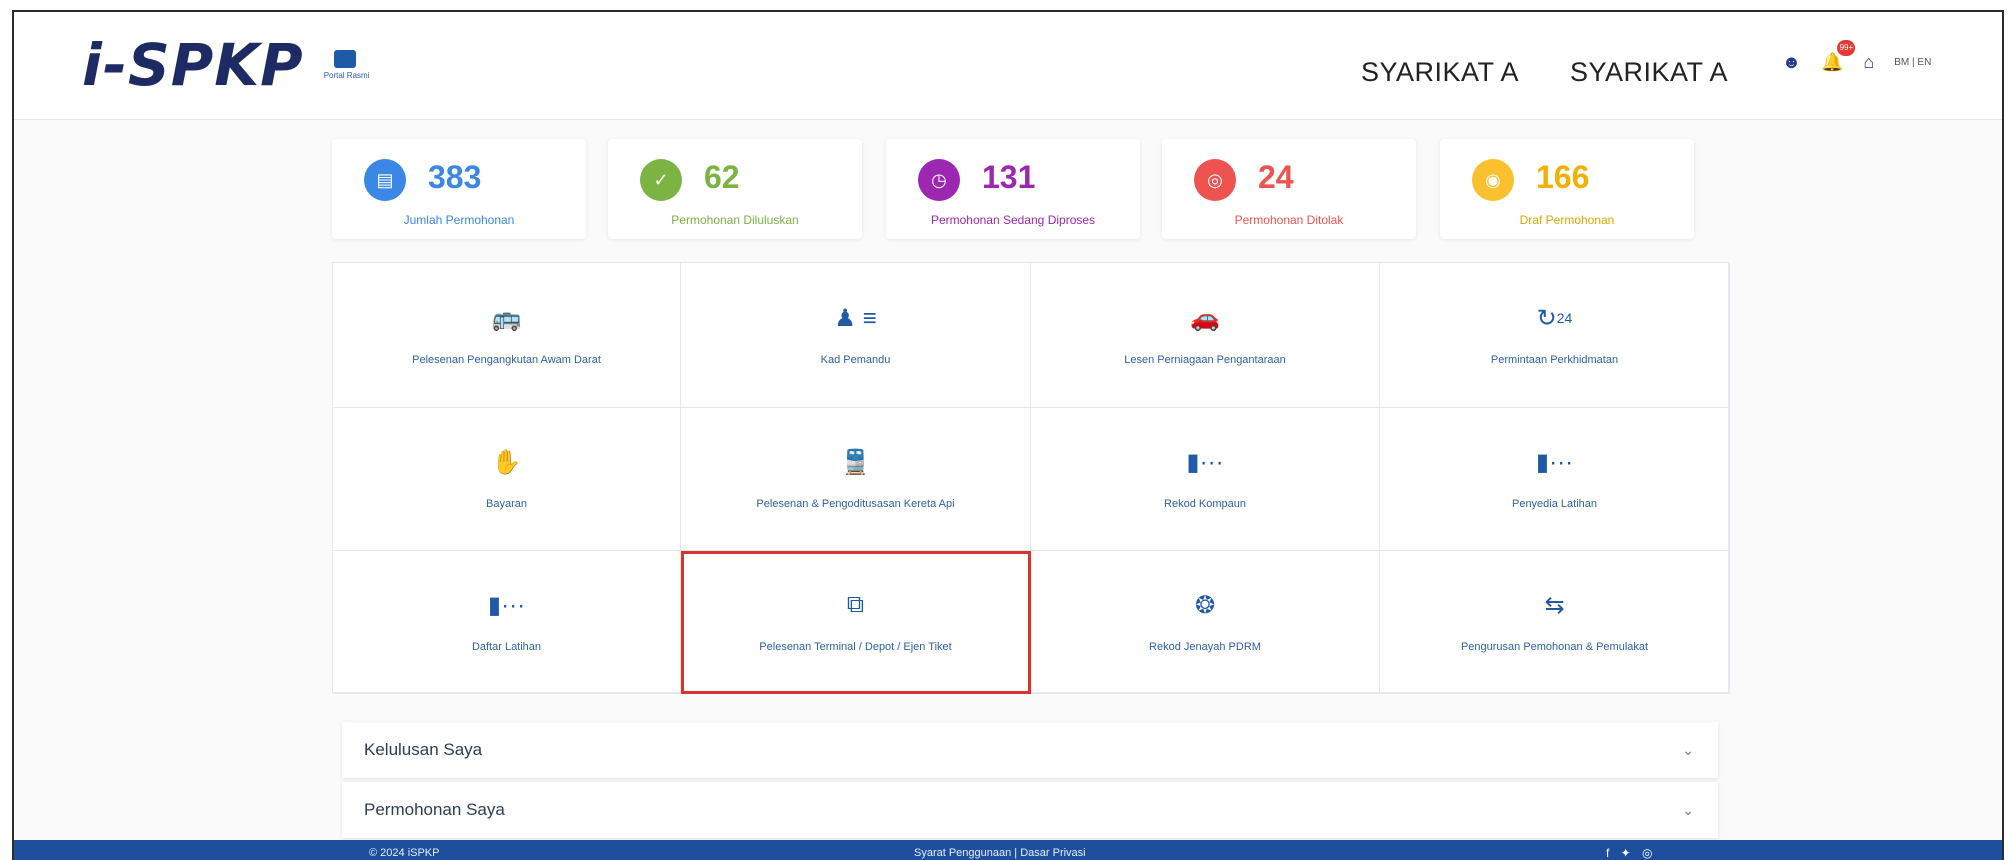  I want to click on accordion-title: Kelulusan Saya, so click(423, 749).